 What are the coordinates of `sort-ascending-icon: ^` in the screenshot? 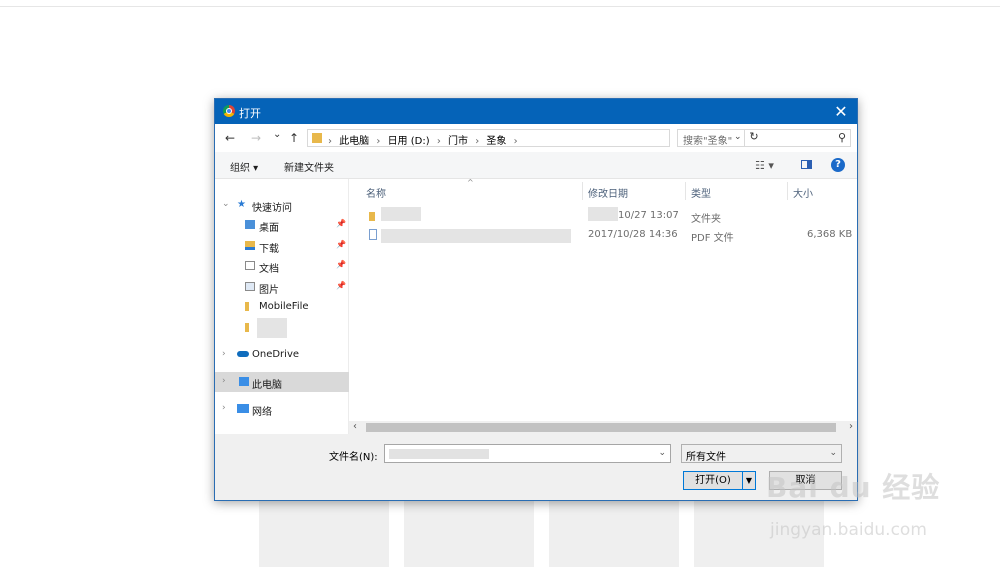 It's located at (470, 182).